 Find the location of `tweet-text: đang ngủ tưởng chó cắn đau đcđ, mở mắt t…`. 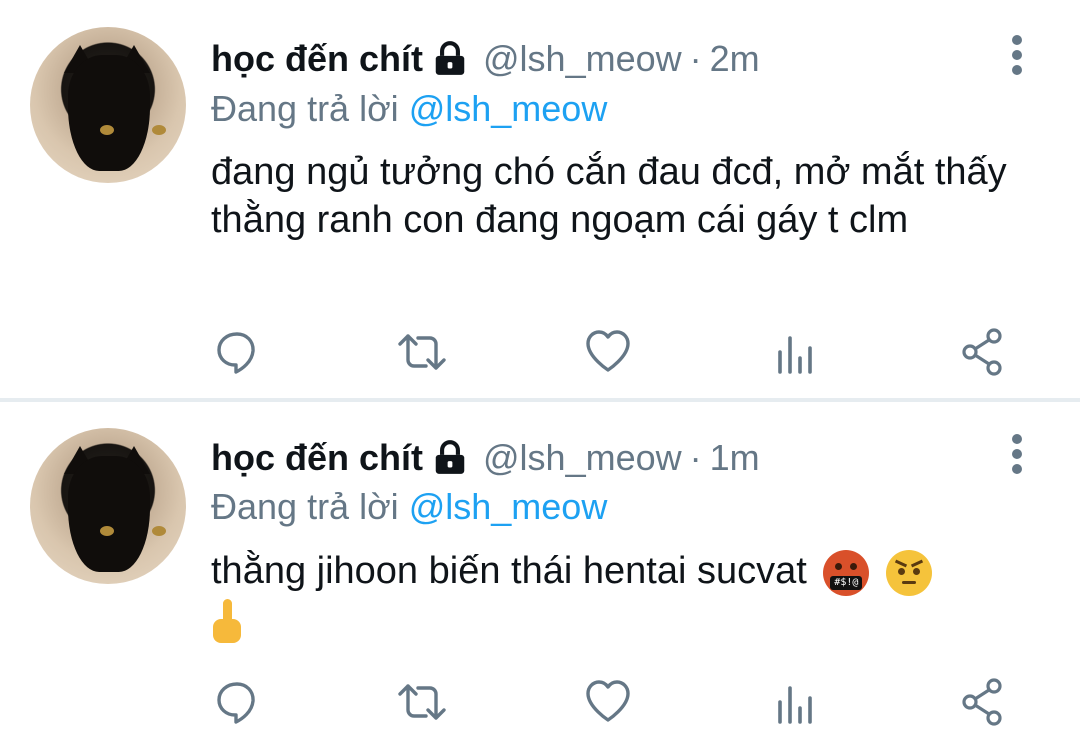

tweet-text: đang ngủ tưởng chó cắn đau đcđ, mở mắt t… is located at coordinates (609, 196).